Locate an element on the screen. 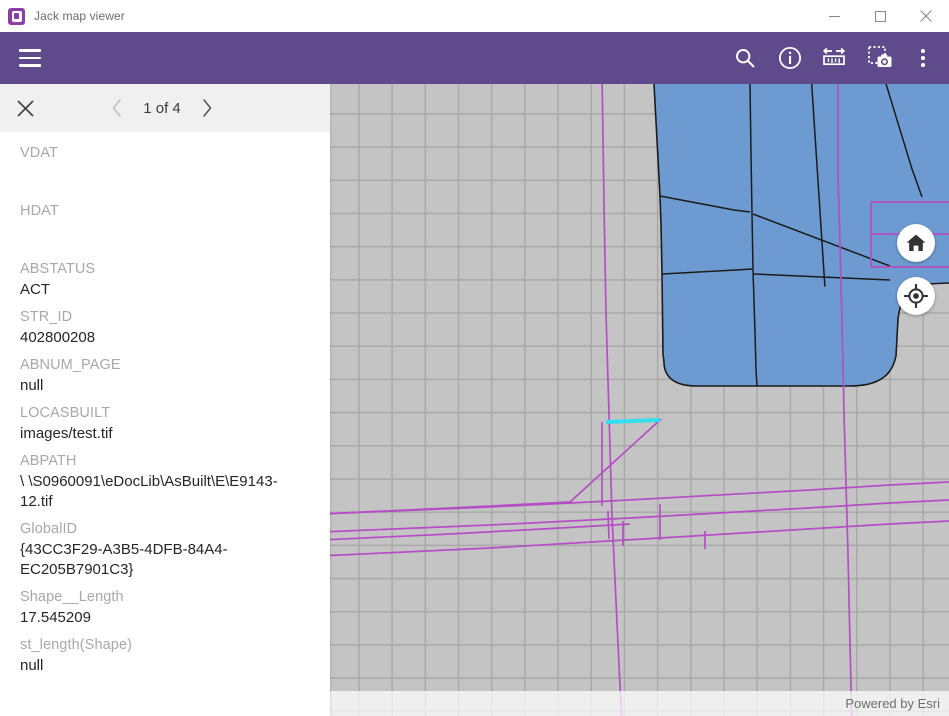 This screenshot has width=949, height=716. attribute-value: ACT is located at coordinates (35, 289).